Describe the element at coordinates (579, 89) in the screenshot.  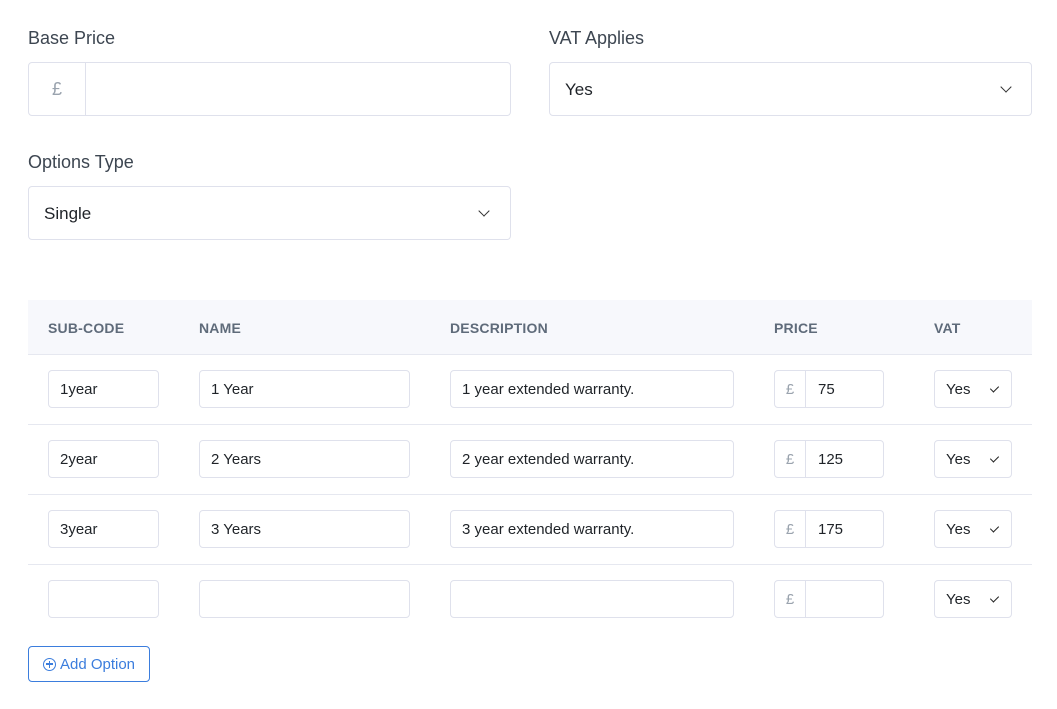
I see `vat-applies-value: Yes` at that location.